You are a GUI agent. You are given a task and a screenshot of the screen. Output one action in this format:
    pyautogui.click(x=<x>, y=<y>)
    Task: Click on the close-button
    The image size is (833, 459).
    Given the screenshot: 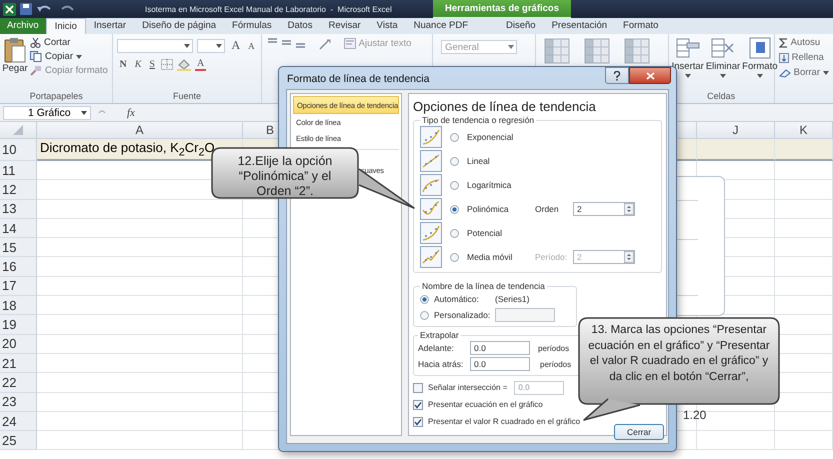 What is the action you would take?
    pyautogui.click(x=650, y=75)
    